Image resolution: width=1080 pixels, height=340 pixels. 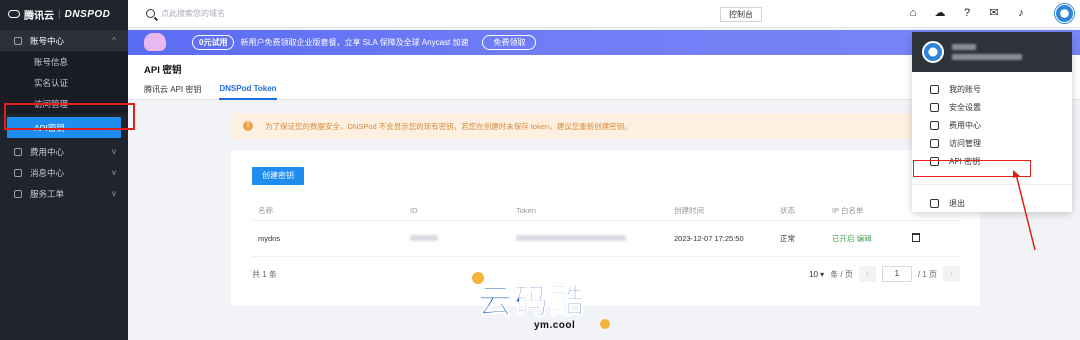 I want to click on sidebar-item-tickets: 服务工单 v, so click(x=64, y=193).